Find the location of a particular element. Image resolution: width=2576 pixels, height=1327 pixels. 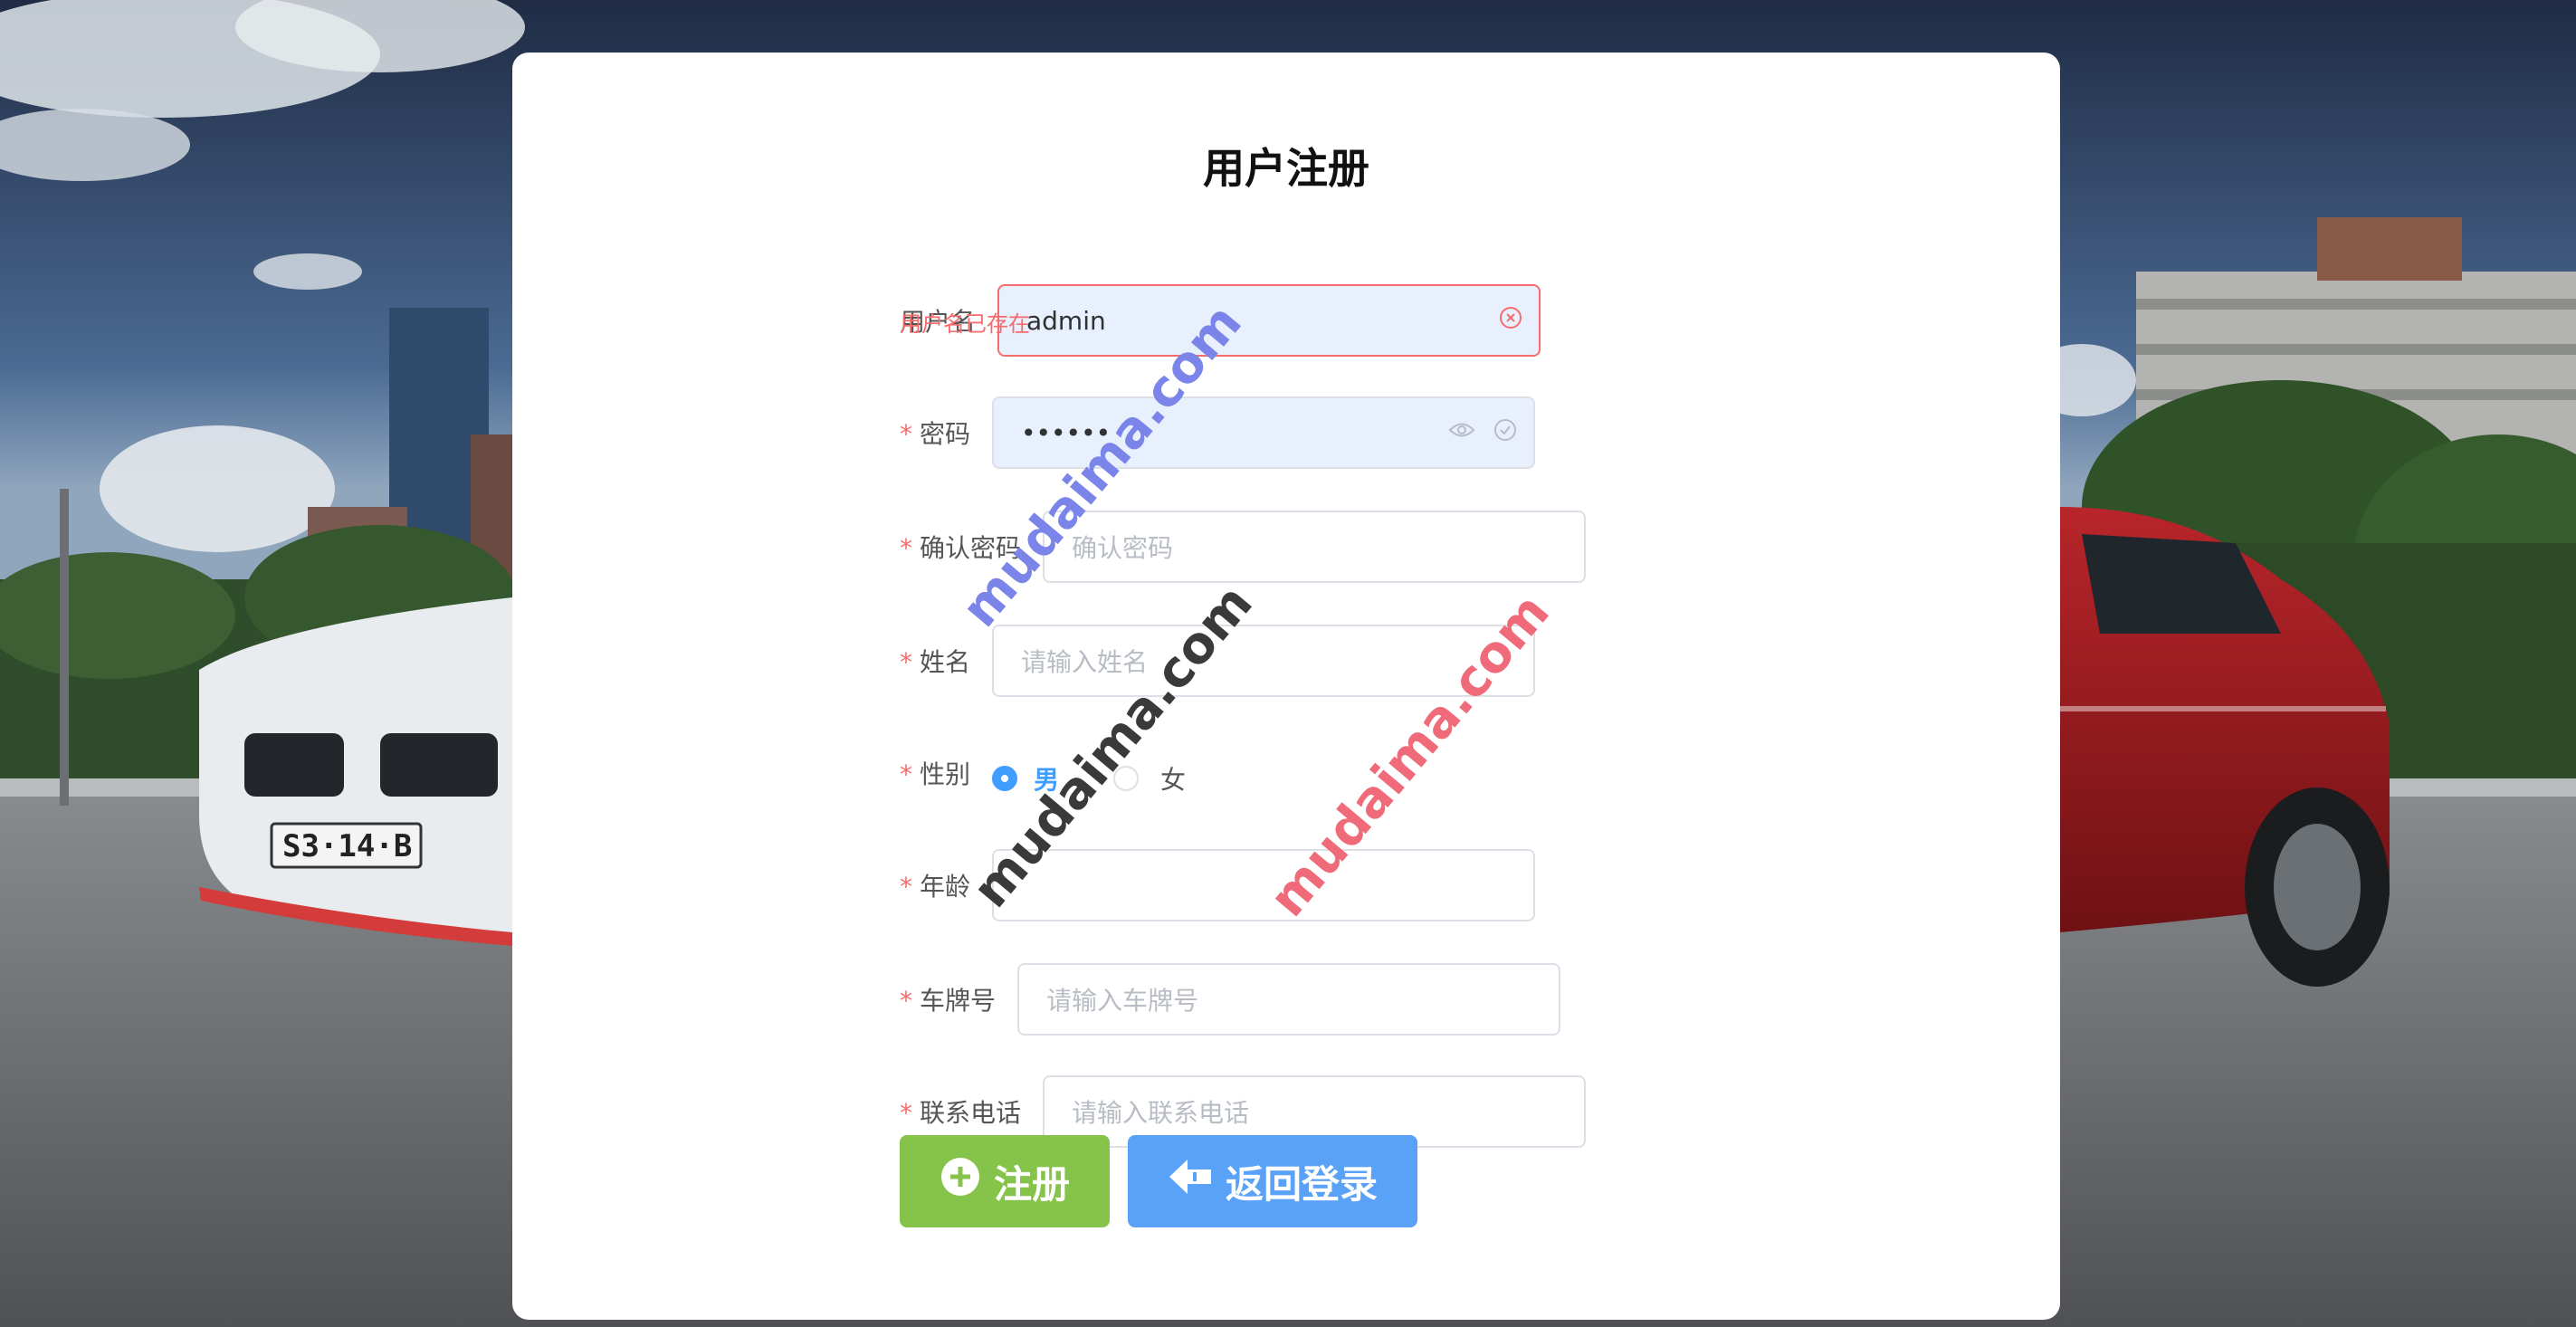

eye-icon is located at coordinates (1461, 433).